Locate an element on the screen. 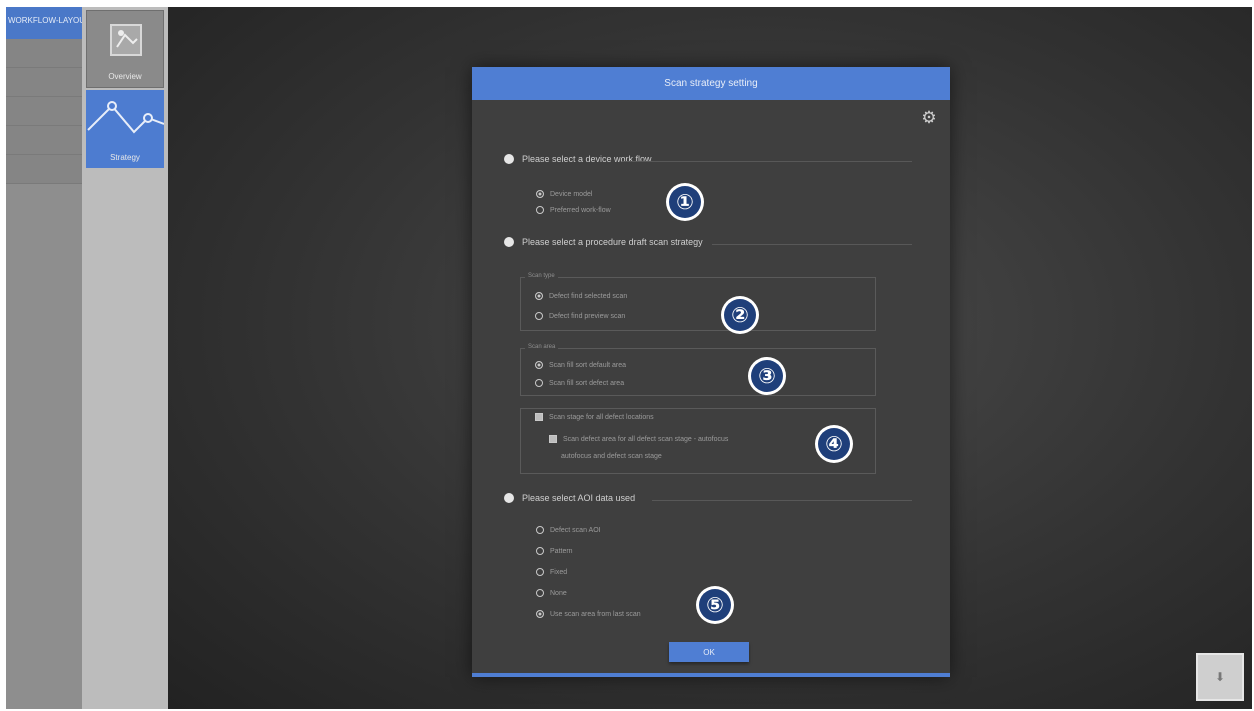  callout-badge-3: ③ is located at coordinates (767, 376).